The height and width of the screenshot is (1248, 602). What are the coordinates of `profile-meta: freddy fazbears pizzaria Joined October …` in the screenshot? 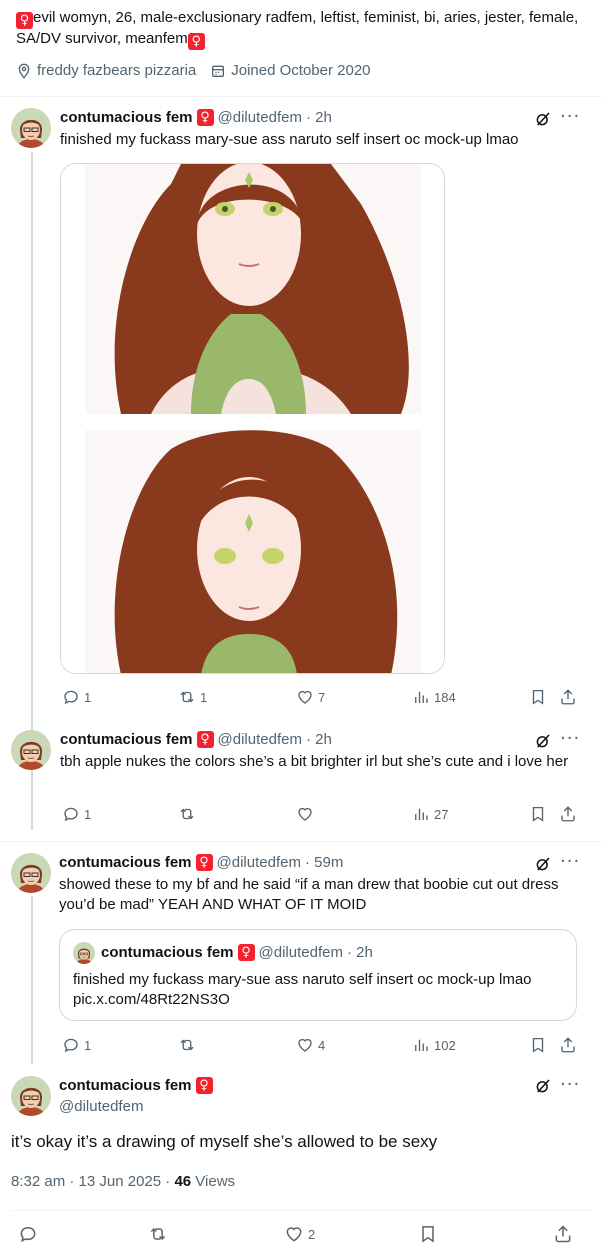 It's located at (193, 70).